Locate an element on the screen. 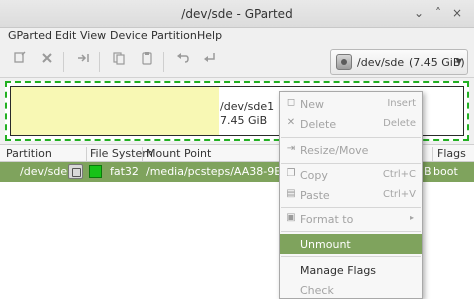 This screenshot has height=299, width=474. menu-item-label: Resize/Move is located at coordinates (334, 150).